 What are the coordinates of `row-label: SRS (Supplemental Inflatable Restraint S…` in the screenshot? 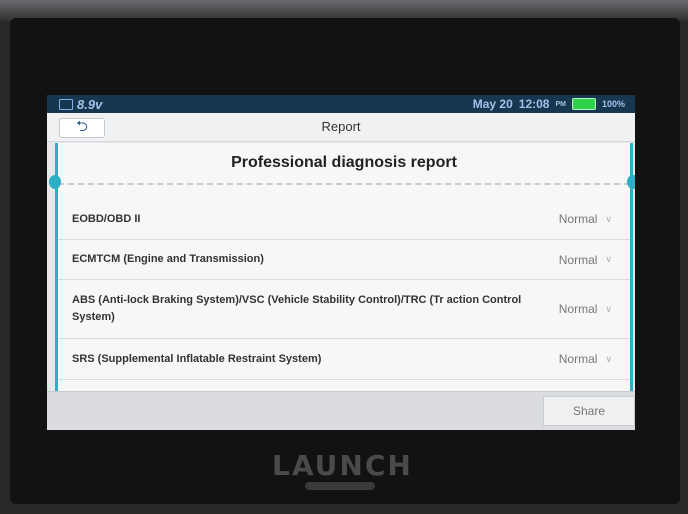 It's located at (197, 358).